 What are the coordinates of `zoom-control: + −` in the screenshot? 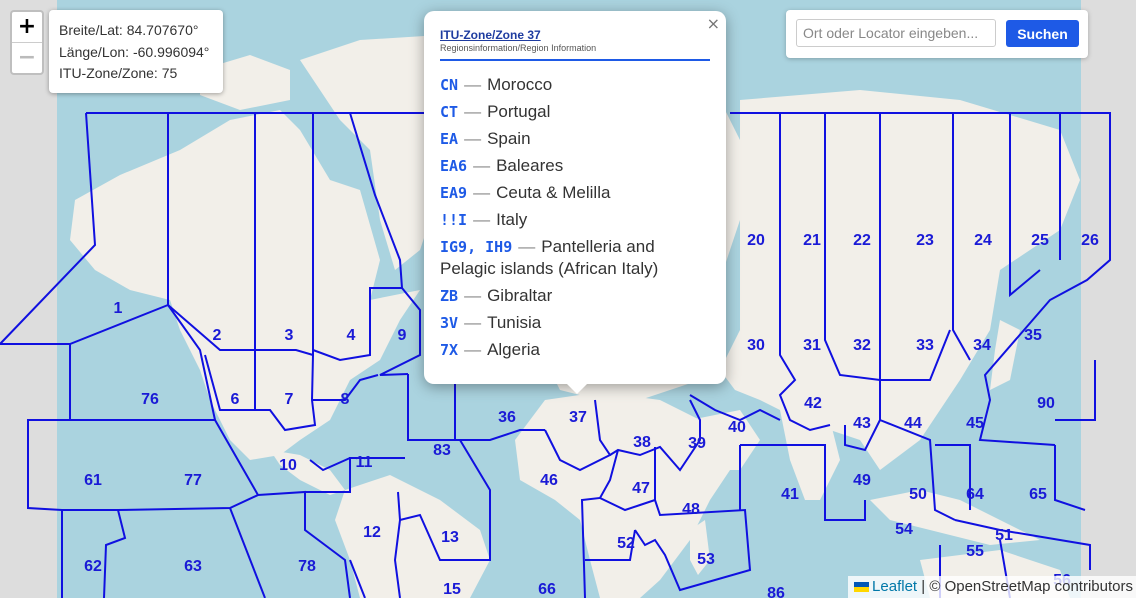 It's located at (27, 42).